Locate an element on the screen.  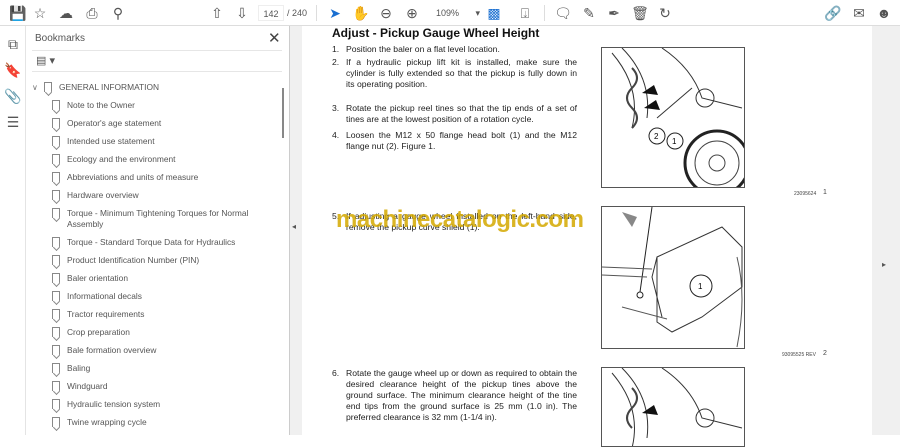
zoom-level-select: 109% ▾ is located at coordinates (456, 13).